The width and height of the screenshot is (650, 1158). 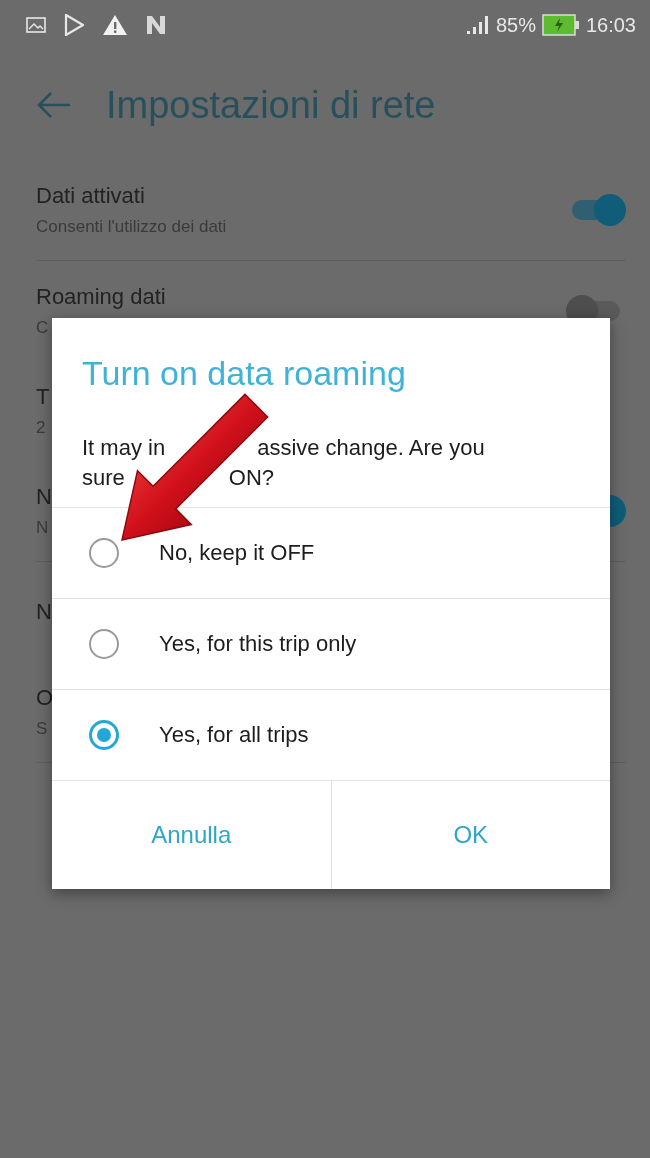 What do you see at coordinates (258, 644) in the screenshot?
I see `option-label: Yes, for this trip only` at bounding box center [258, 644].